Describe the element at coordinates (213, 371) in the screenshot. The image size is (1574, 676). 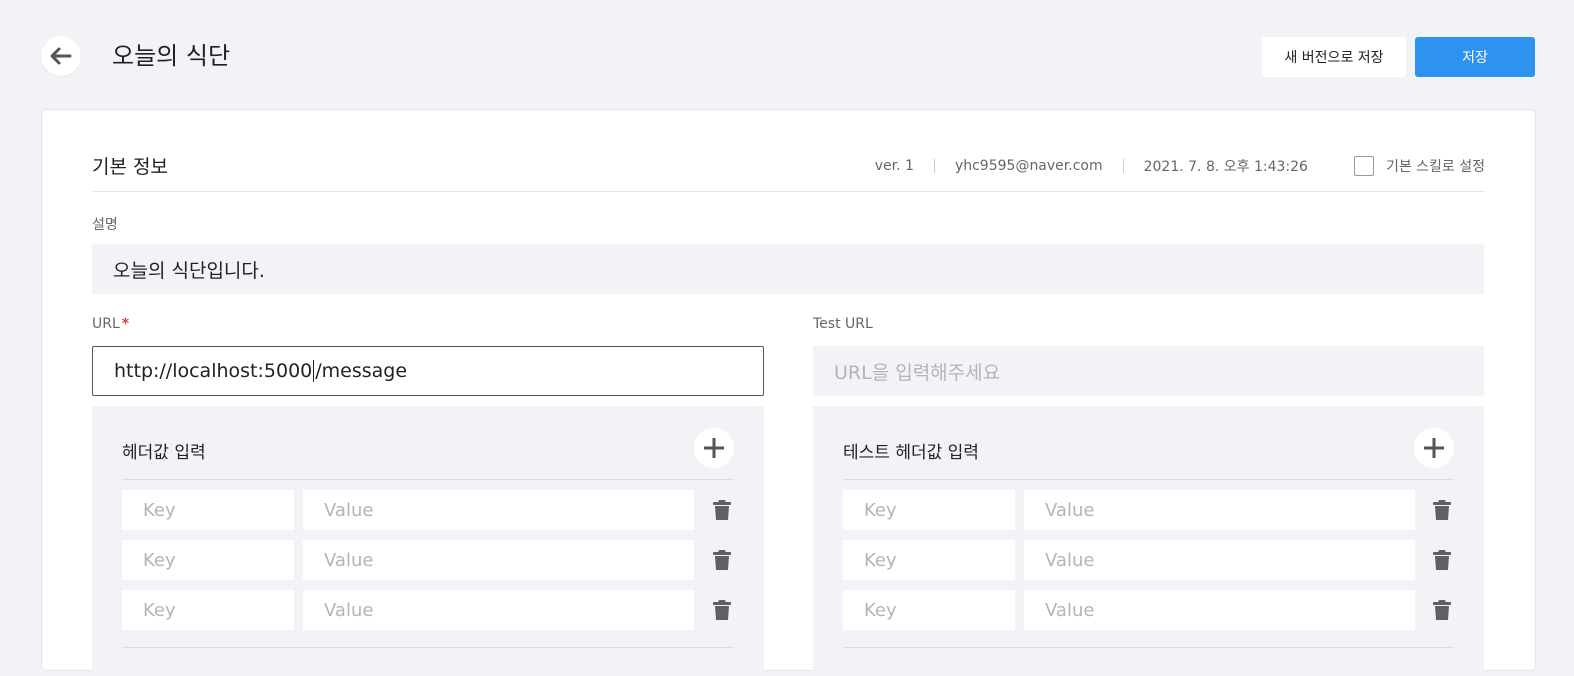
I see `url-value-start: http://localhost:5000` at that location.